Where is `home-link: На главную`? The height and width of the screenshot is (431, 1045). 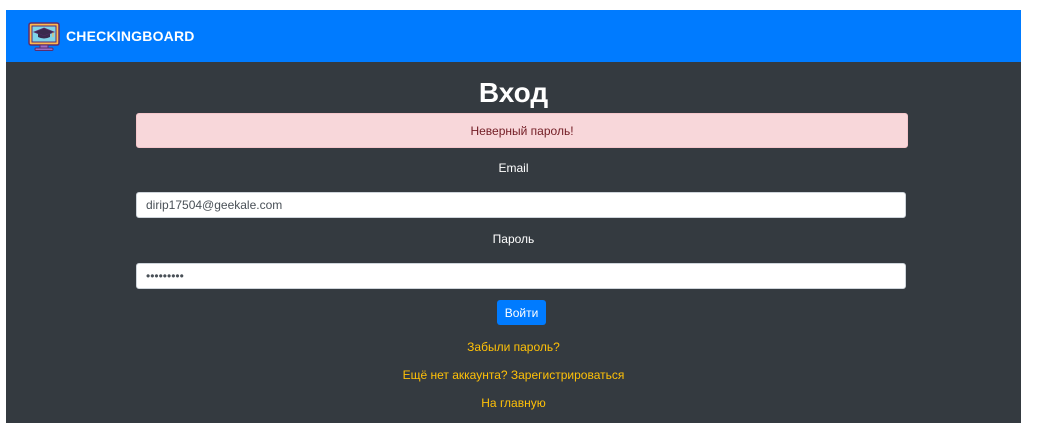 home-link: На главную is located at coordinates (513, 403).